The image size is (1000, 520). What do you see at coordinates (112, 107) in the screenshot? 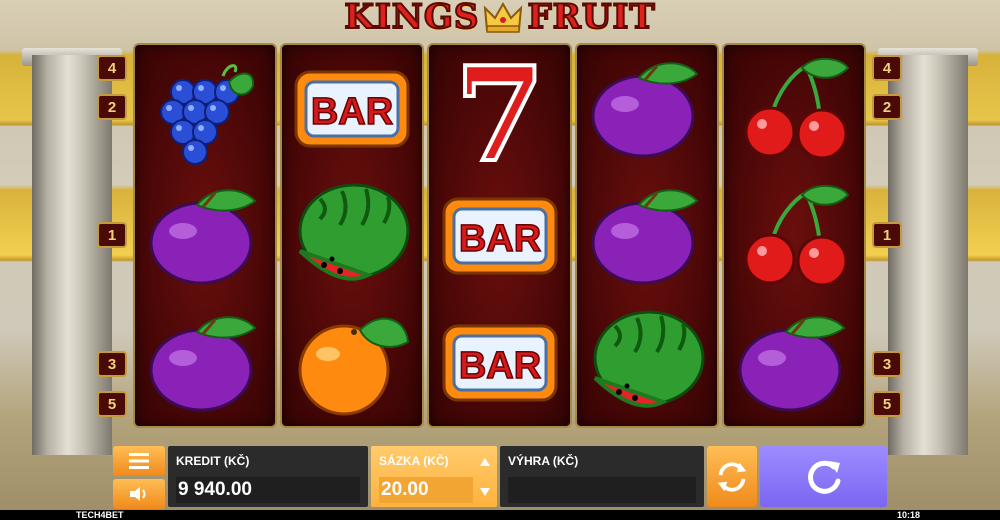
I see `payline-badge-left: 2` at bounding box center [112, 107].